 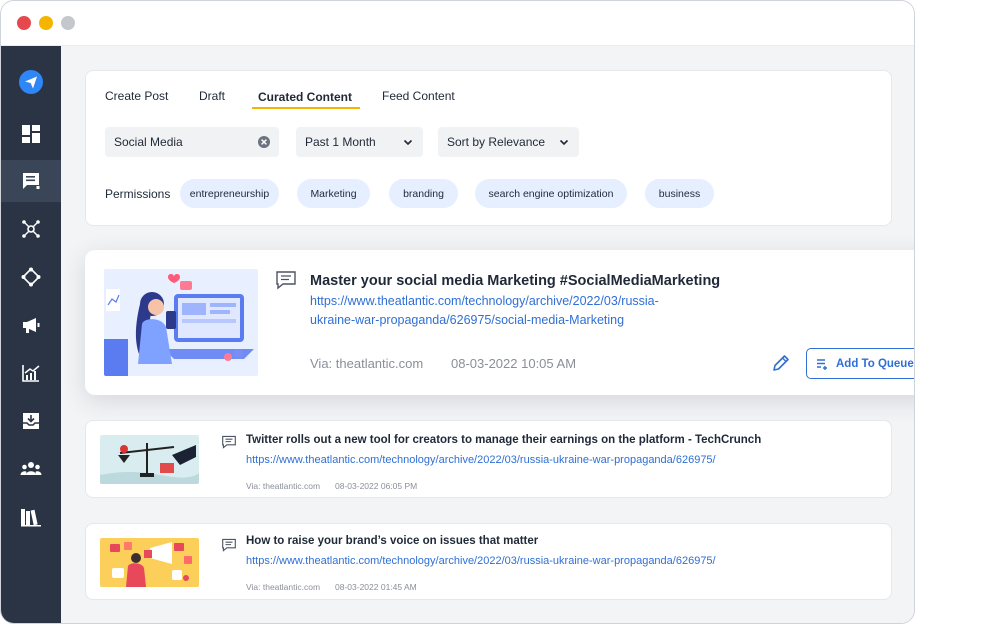 What do you see at coordinates (306, 108) in the screenshot?
I see `active-tab-indicator` at bounding box center [306, 108].